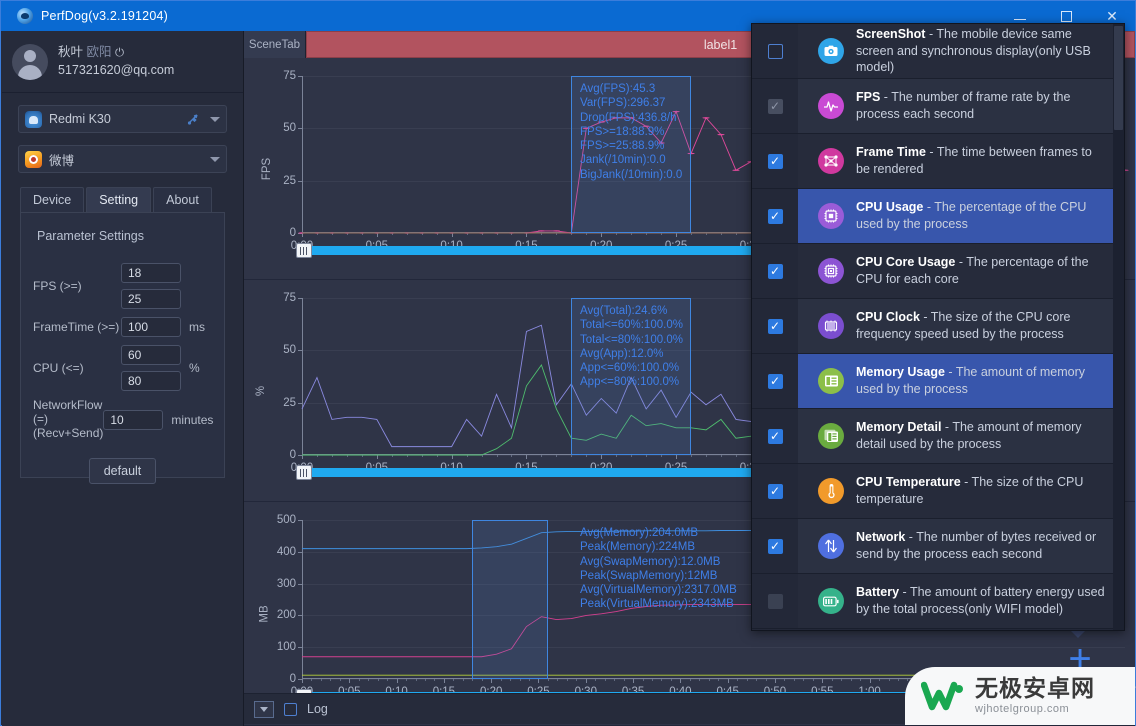  What do you see at coordinates (116, 69) in the screenshot?
I see `user-email: 517321620@qq.com` at bounding box center [116, 69].